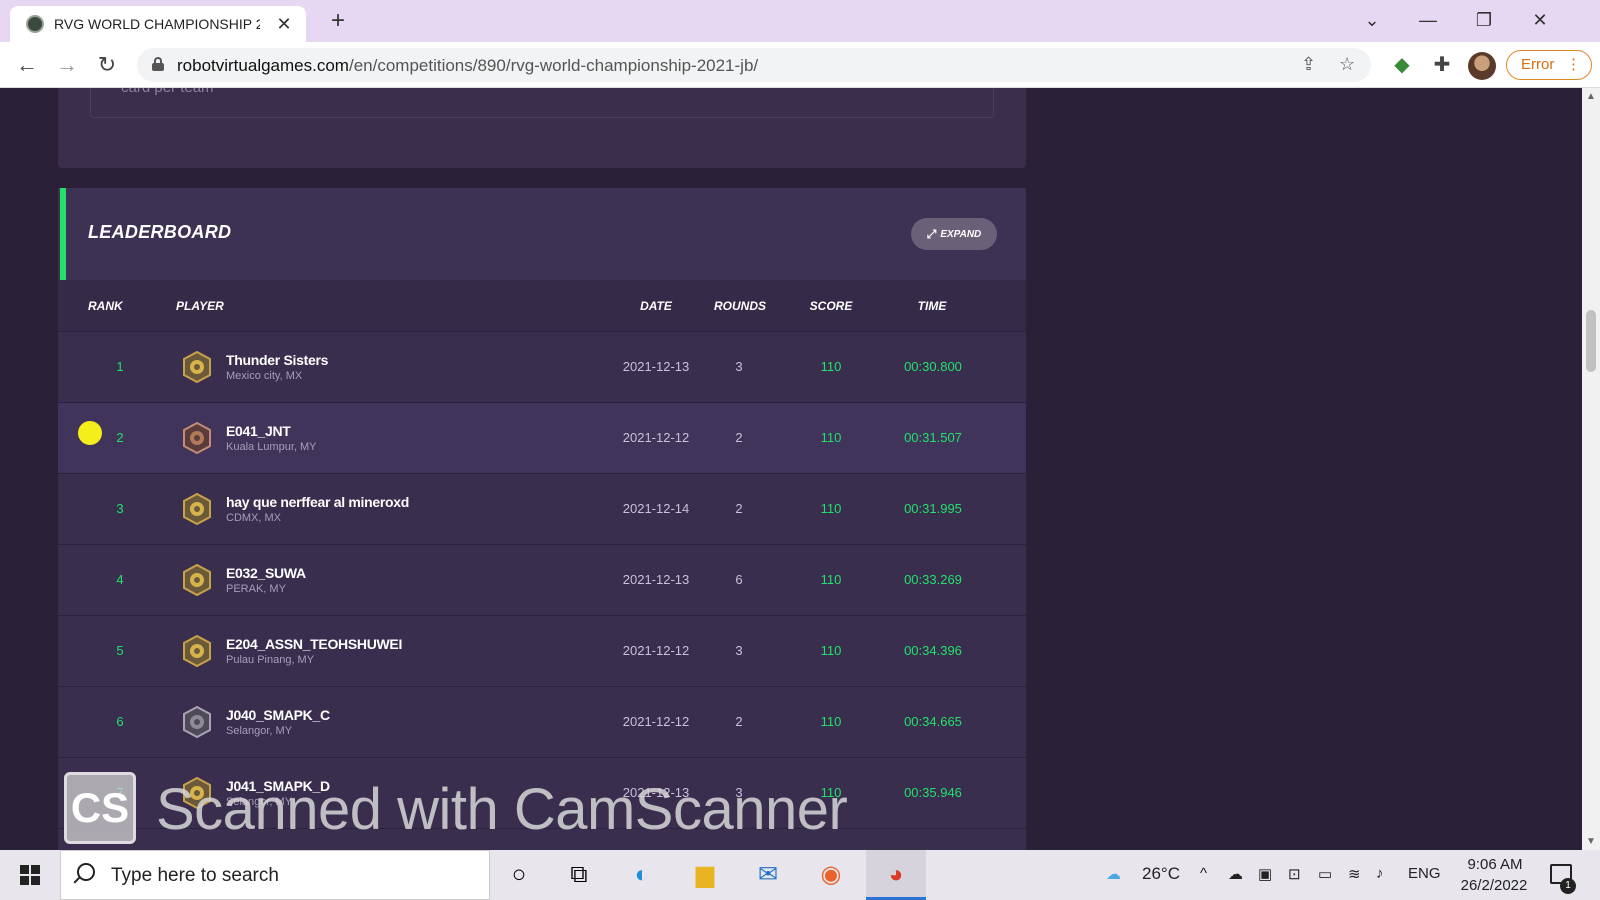 The image size is (1600, 900). I want to click on extension-shield-icon: ◆, so click(1402, 65).